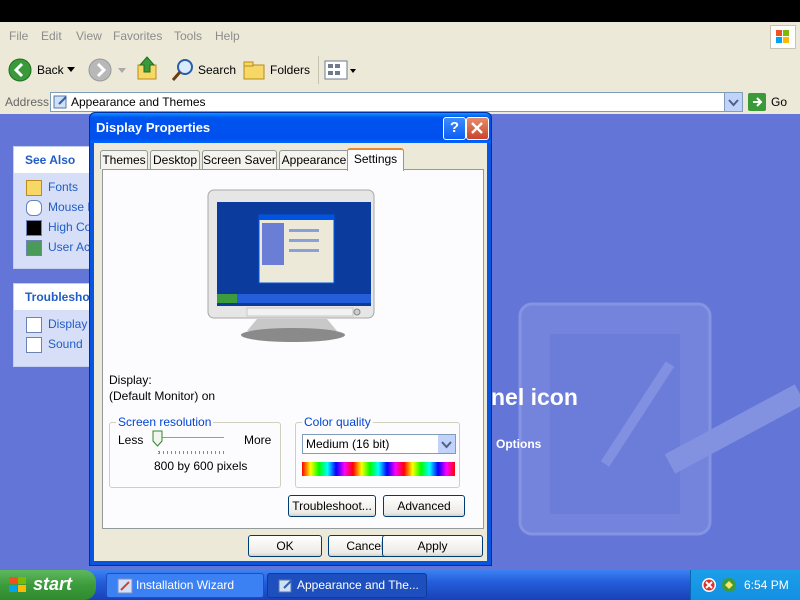 Image resolution: width=800 pixels, height=600 pixels. Describe the element at coordinates (100, 70) in the screenshot. I see `forward-button` at that location.